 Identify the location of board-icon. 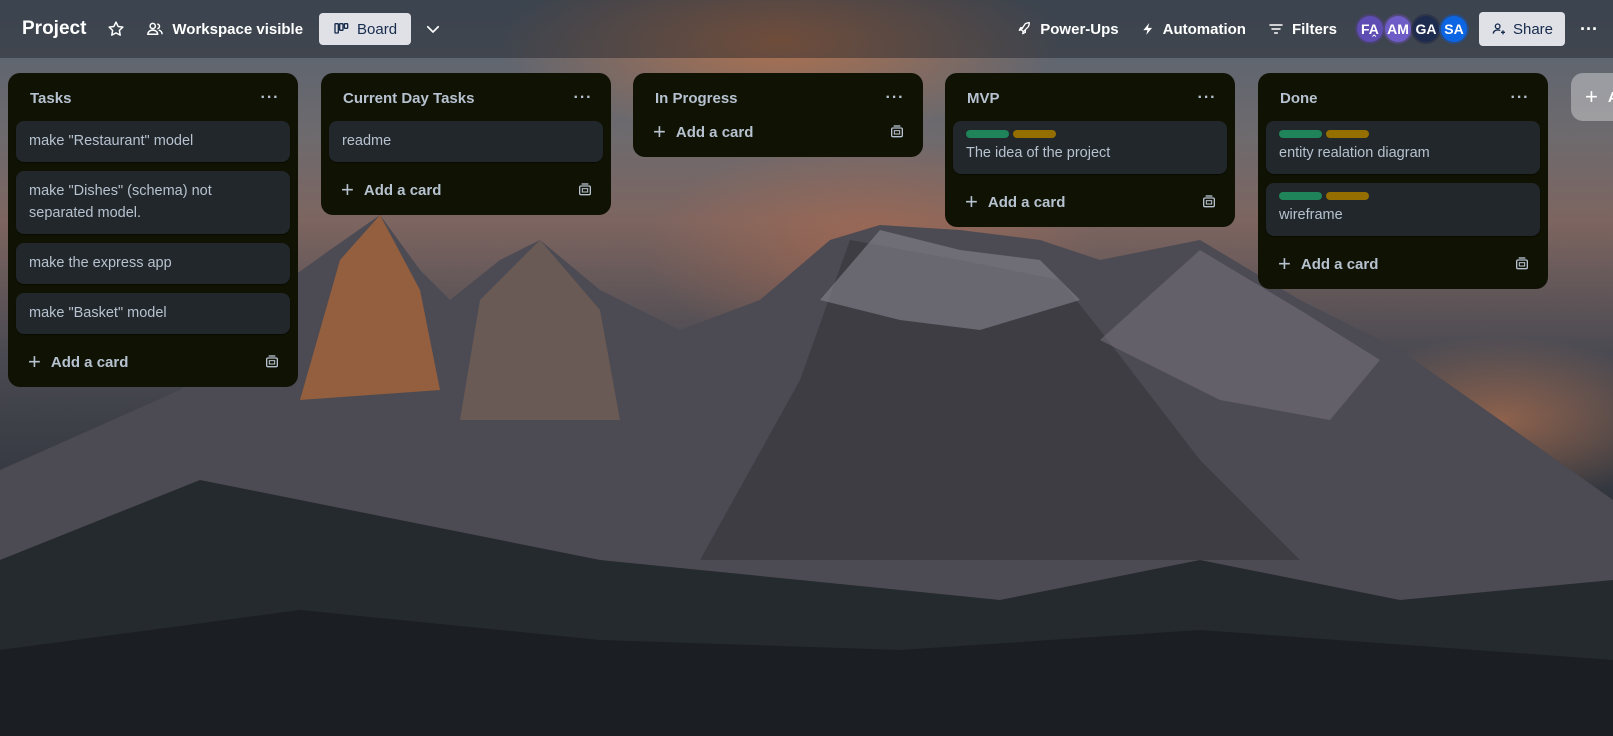
(341, 28).